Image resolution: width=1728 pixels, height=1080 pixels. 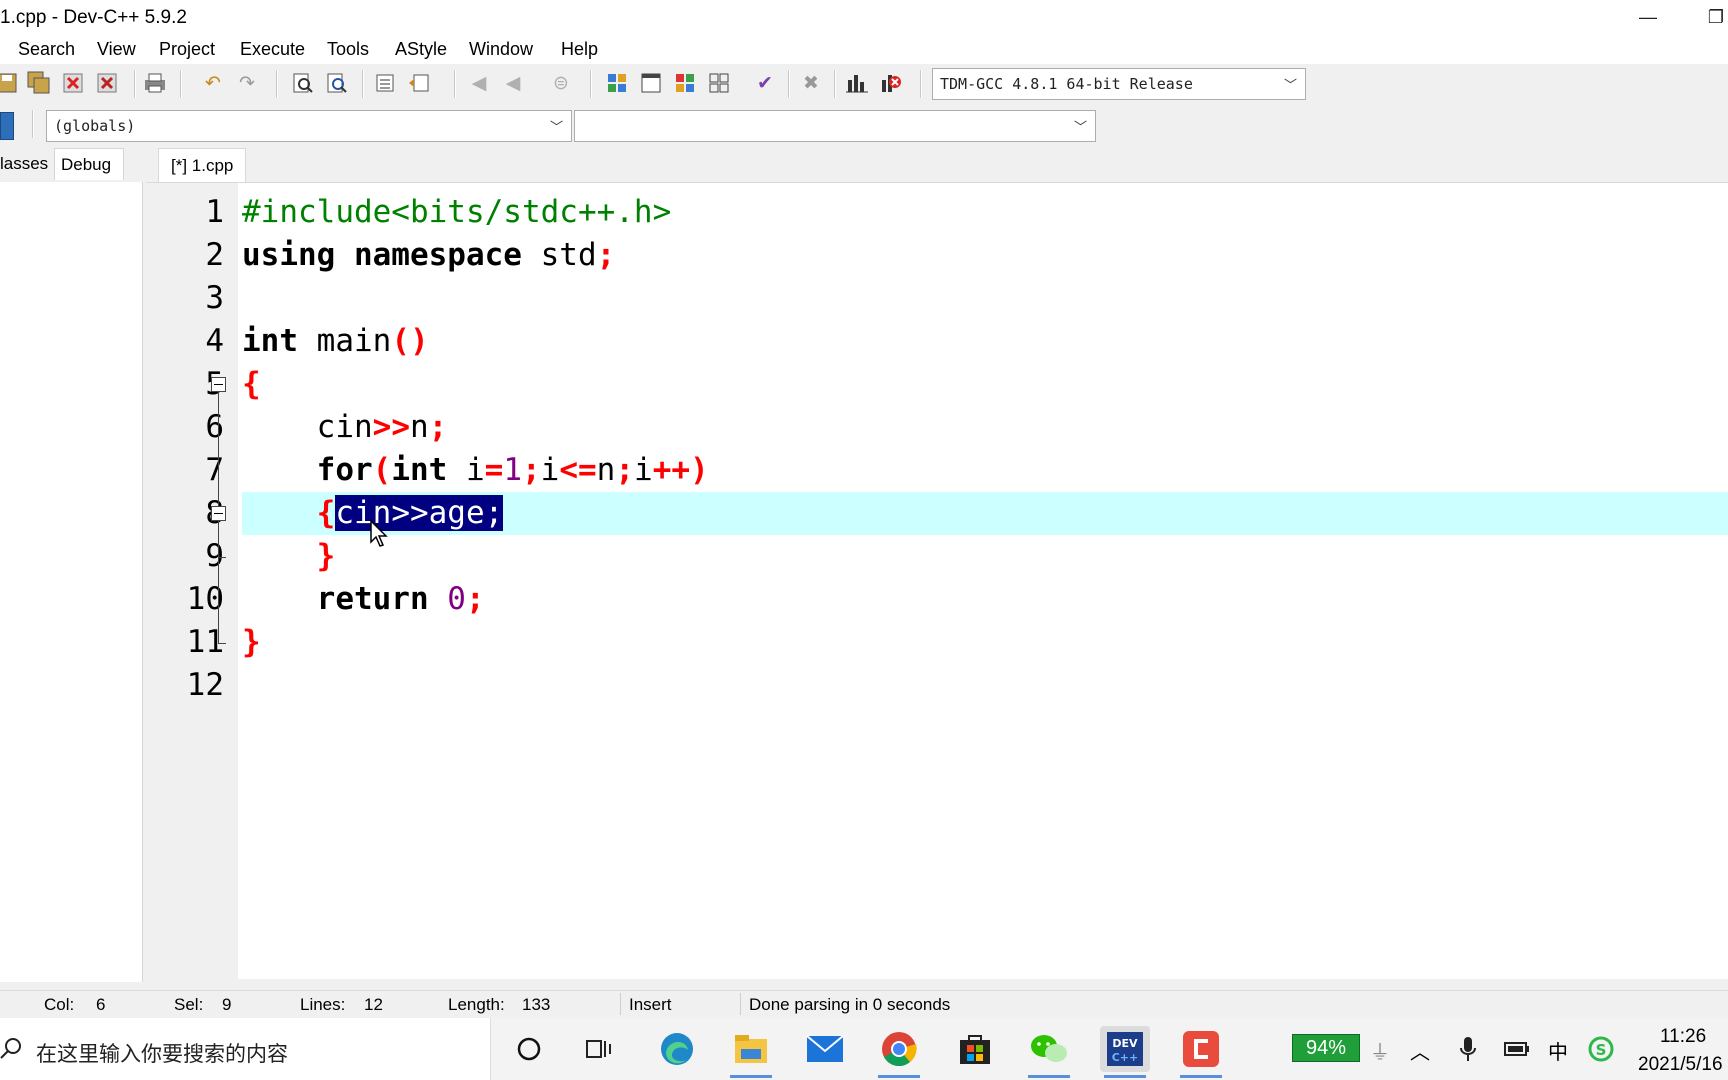 What do you see at coordinates (214, 212) in the screenshot?
I see `line-number: 1` at bounding box center [214, 212].